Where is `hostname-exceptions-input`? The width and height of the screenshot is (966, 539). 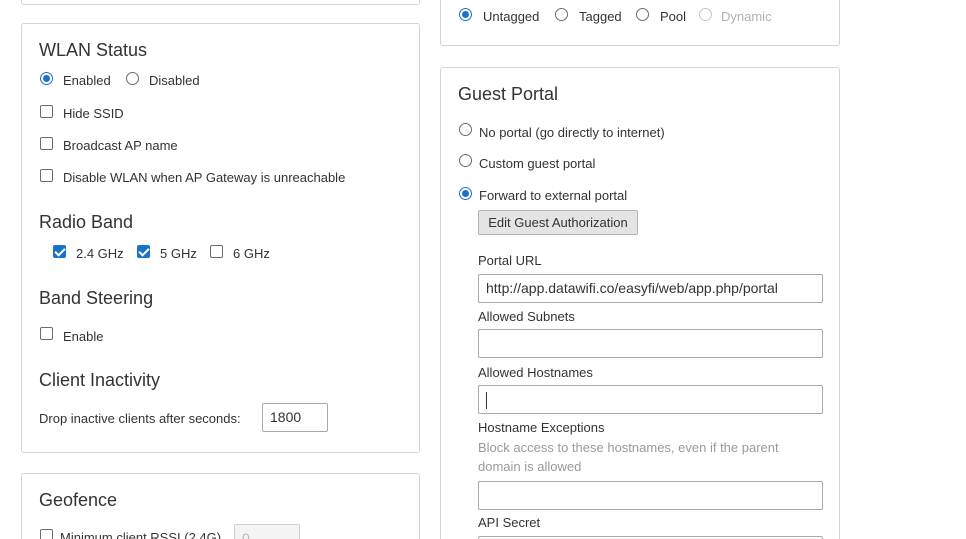 hostname-exceptions-input is located at coordinates (650, 495).